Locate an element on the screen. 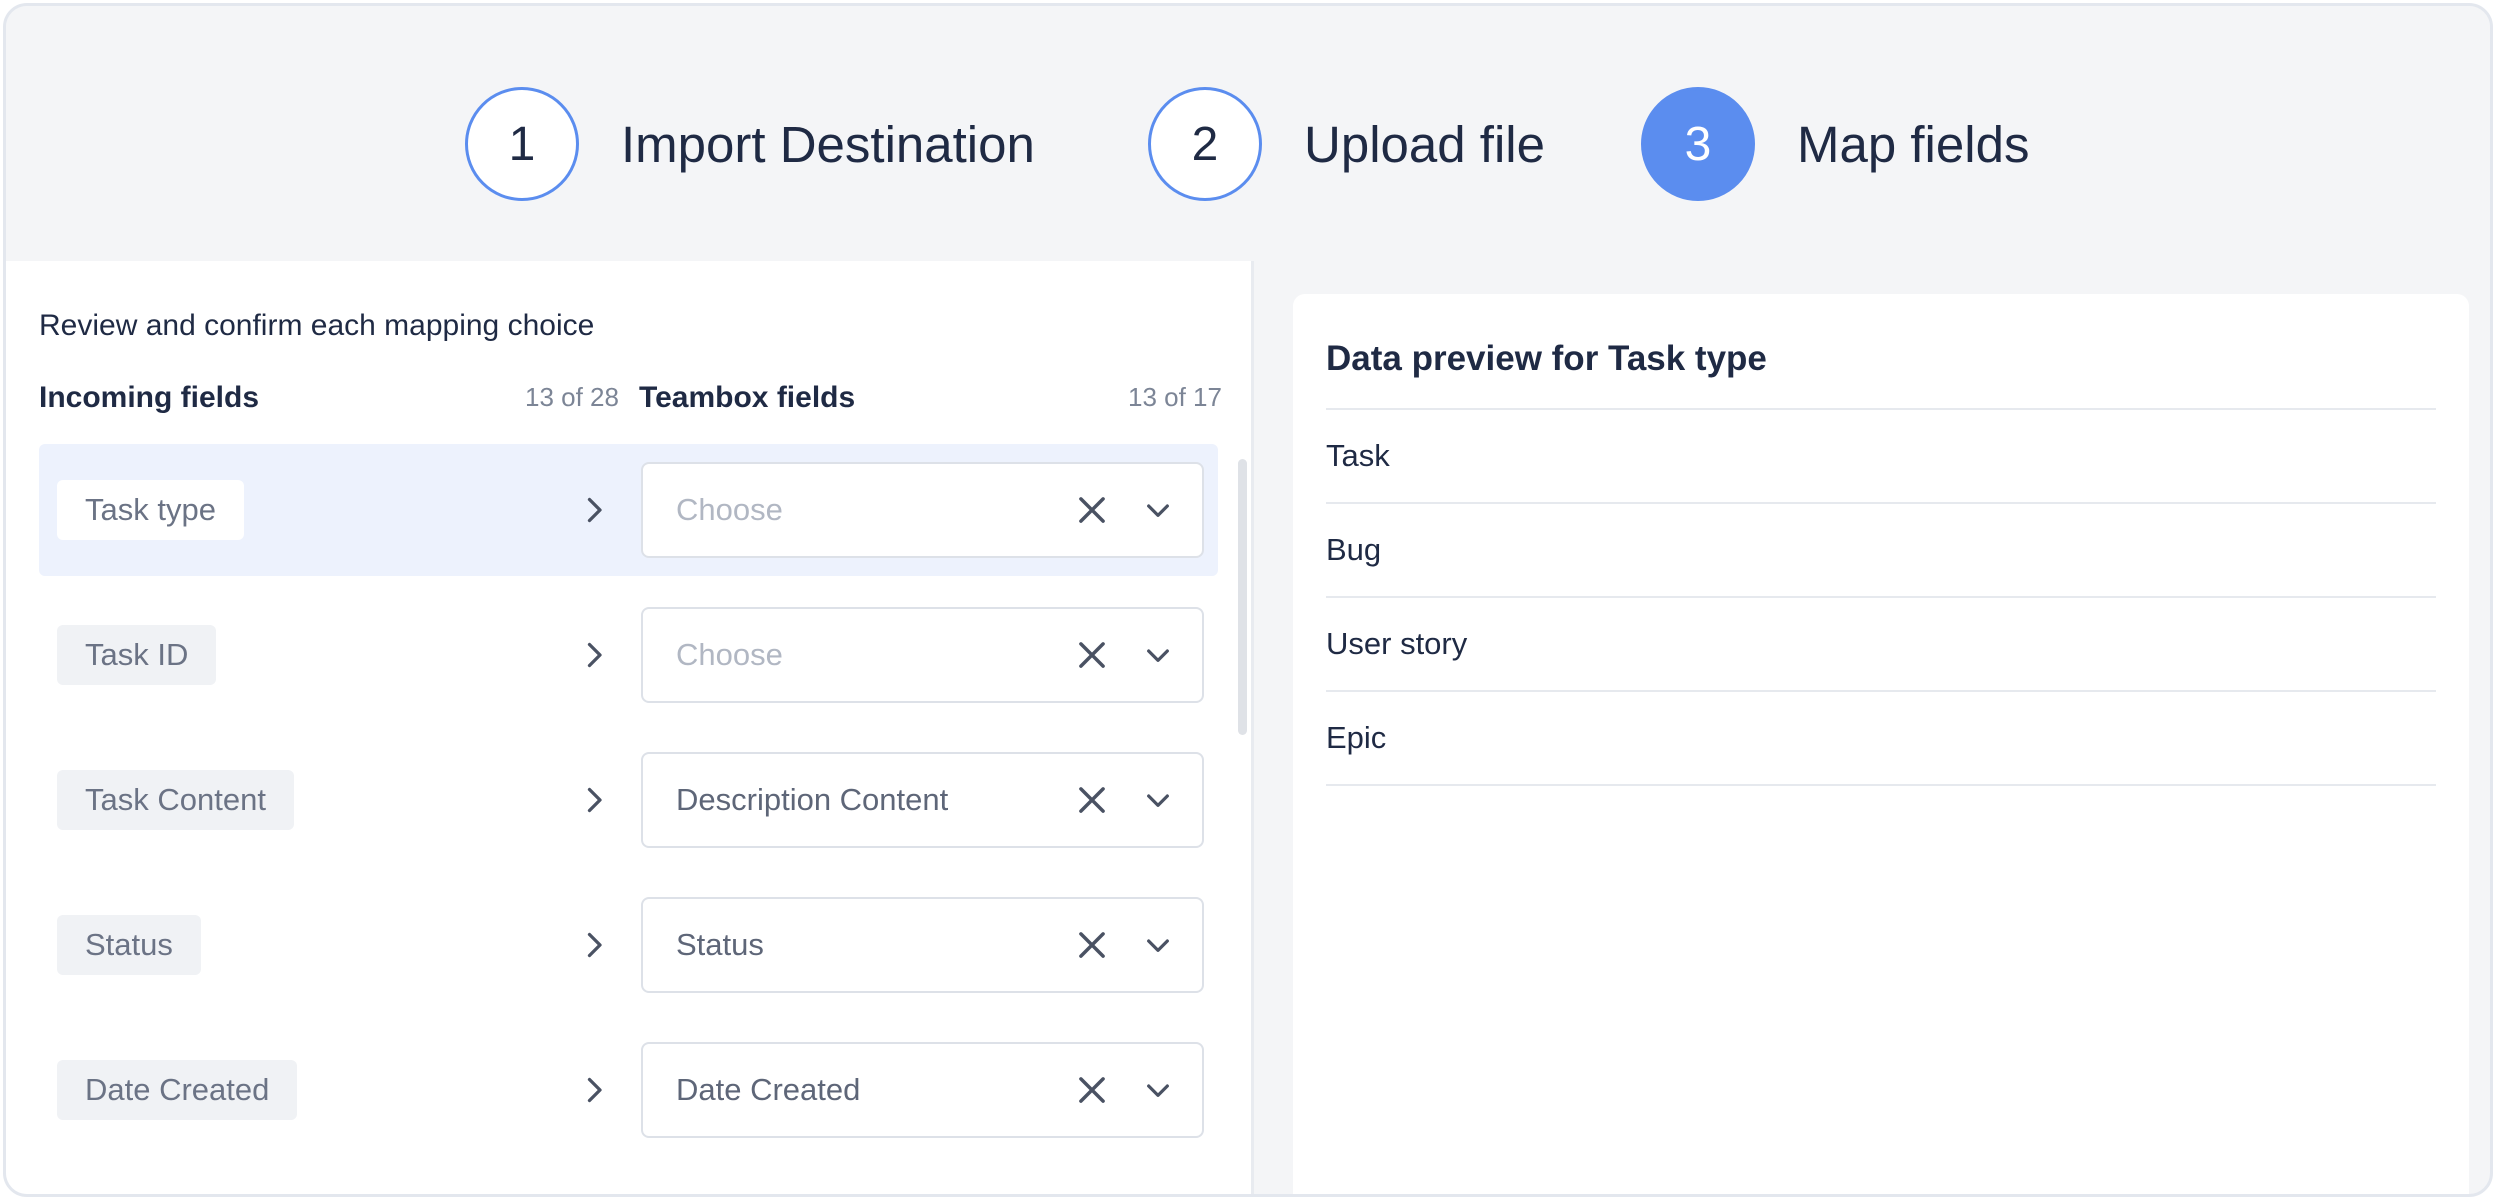 The image size is (2496, 1200). step-label: Upload file is located at coordinates (1424, 144).